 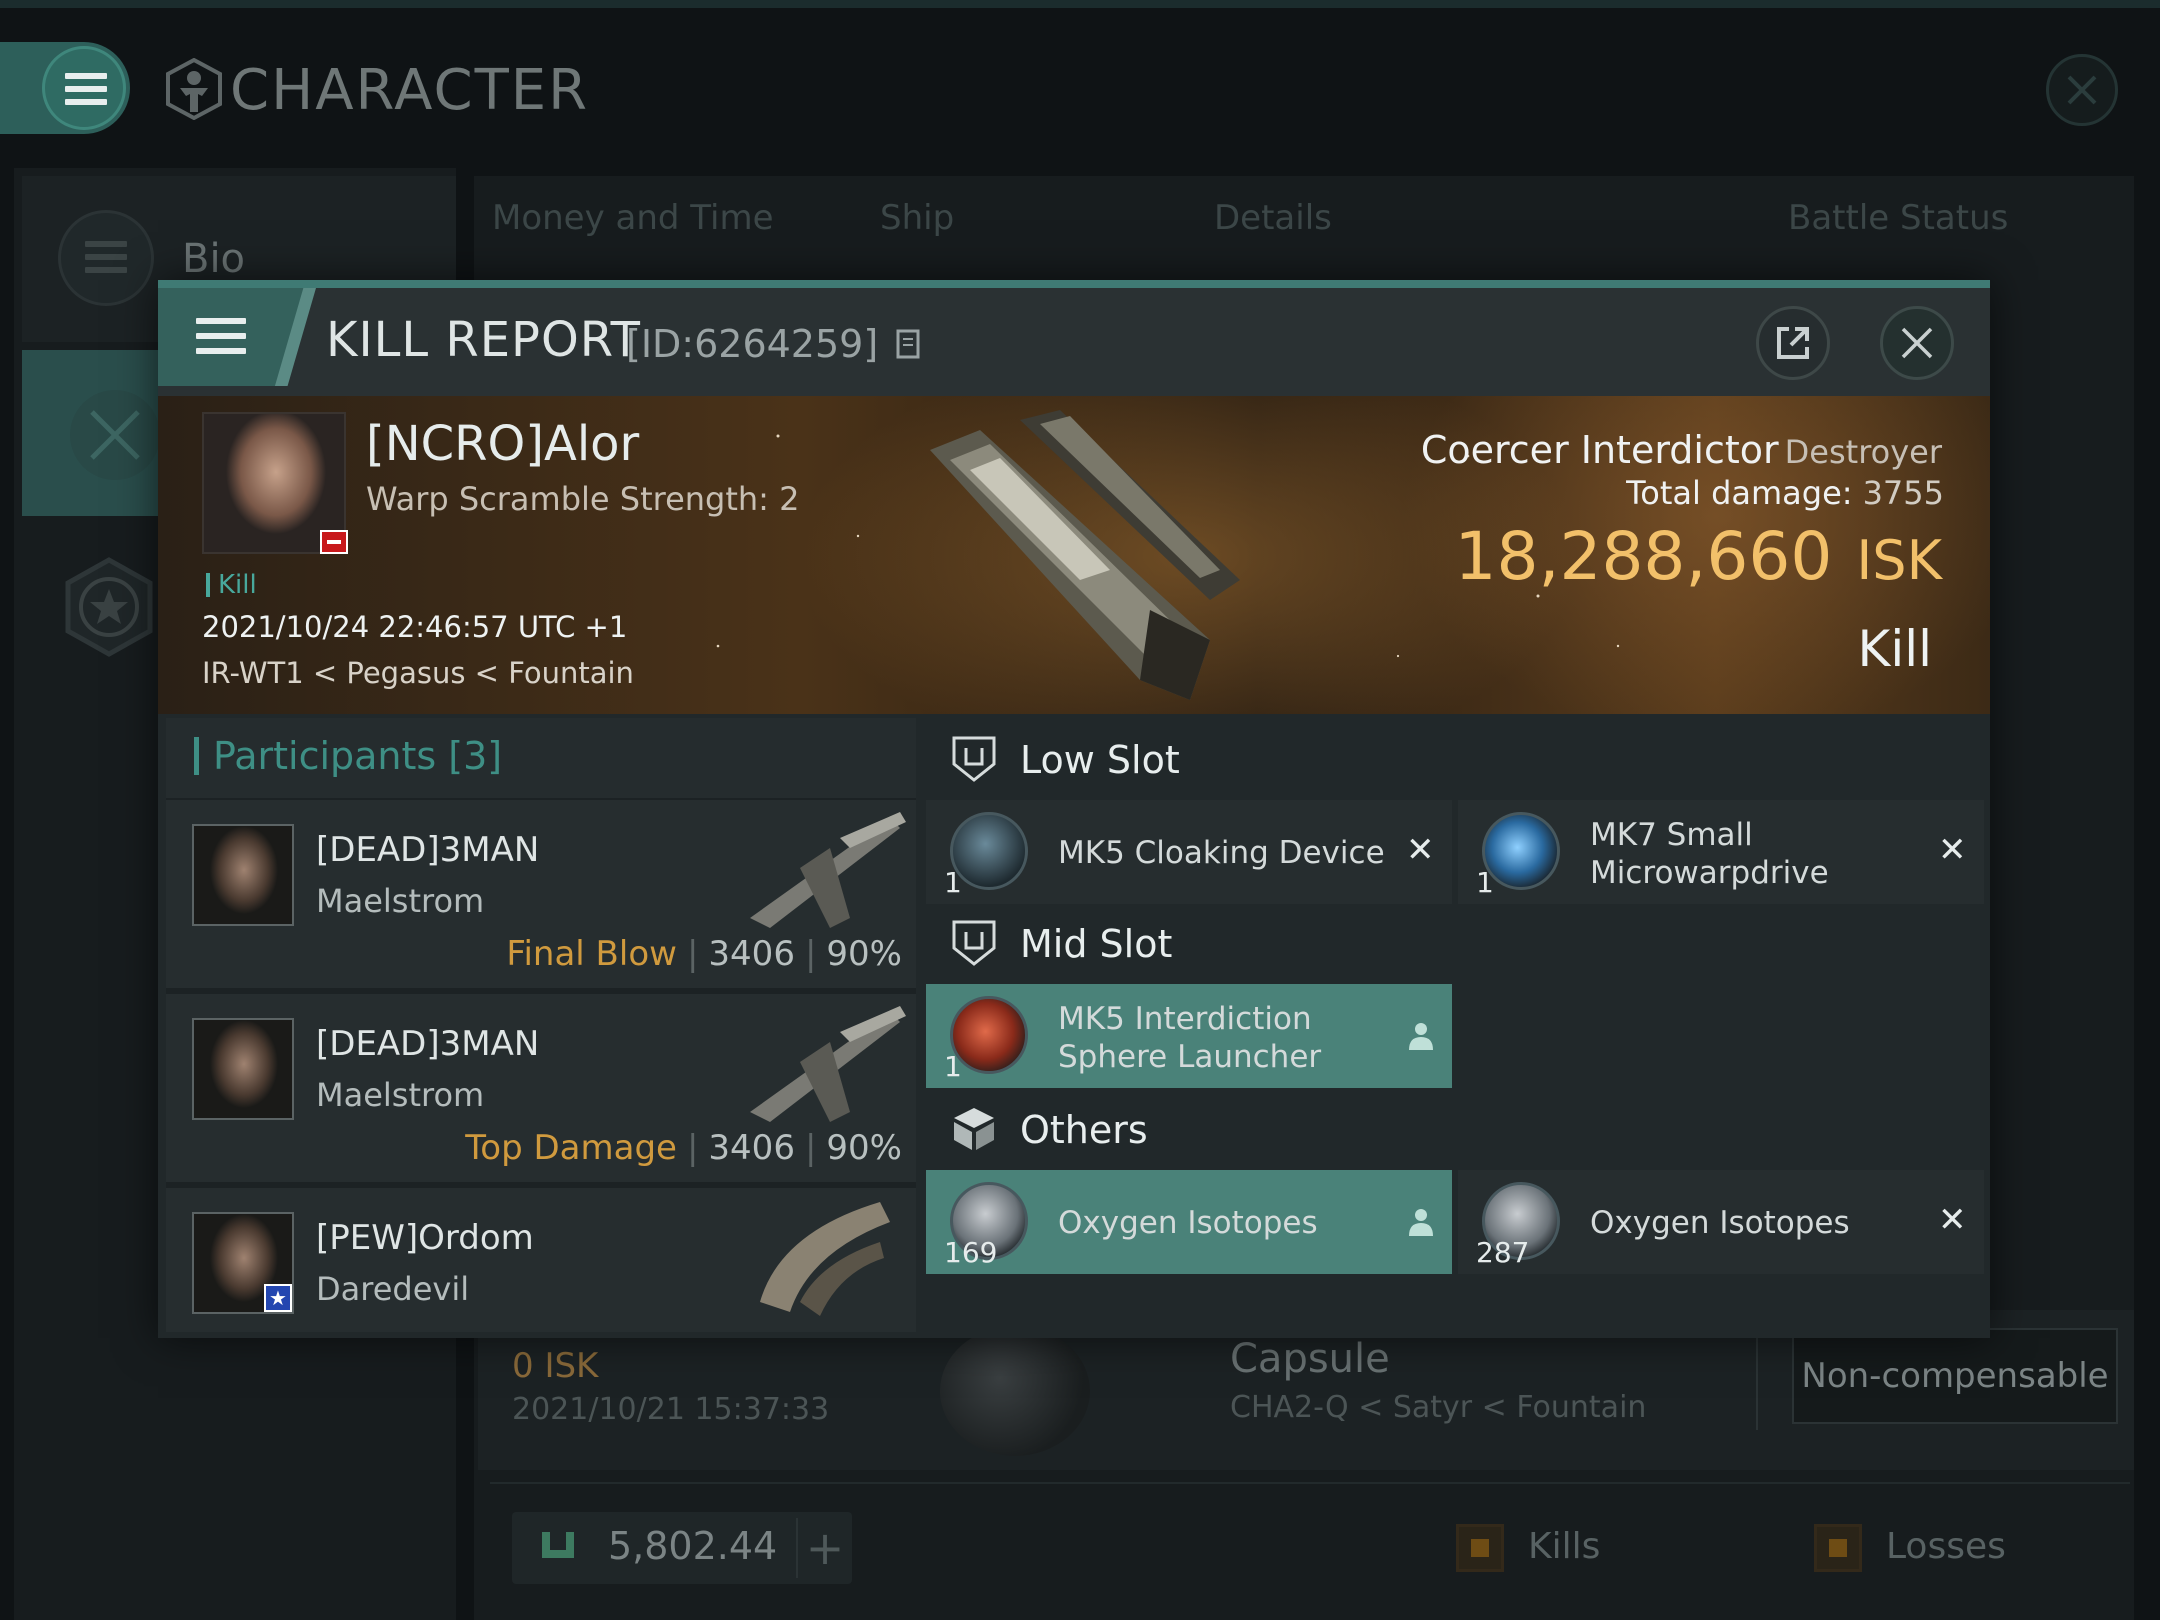 I want to click on final-blow-label: Final Blow, so click(x=591, y=954).